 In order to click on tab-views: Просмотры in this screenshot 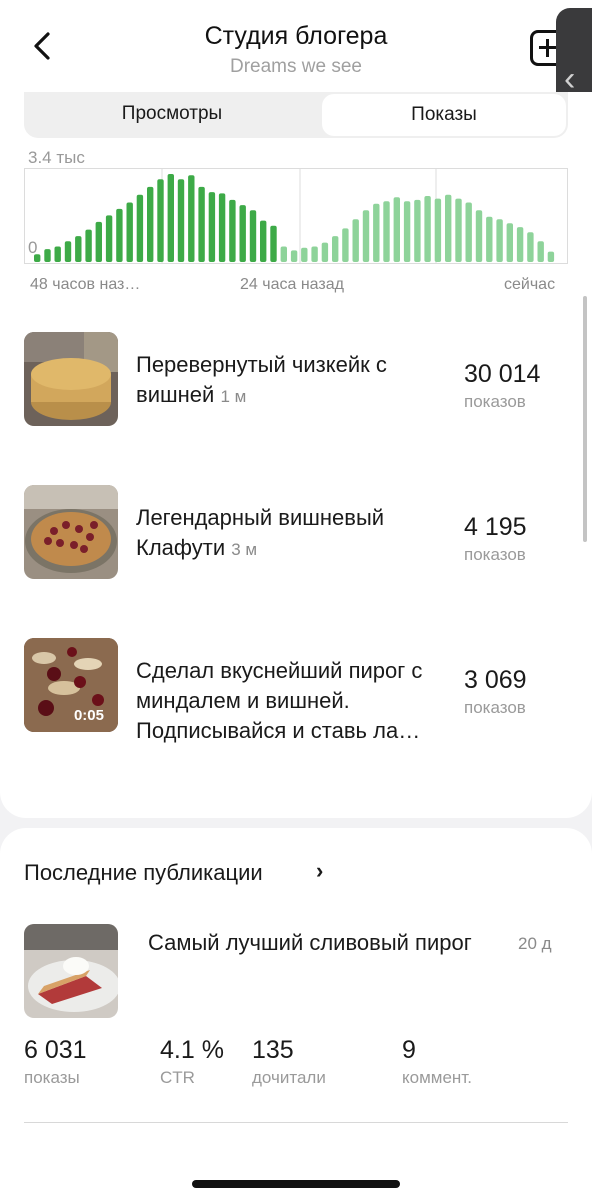, I will do `click(172, 115)`.